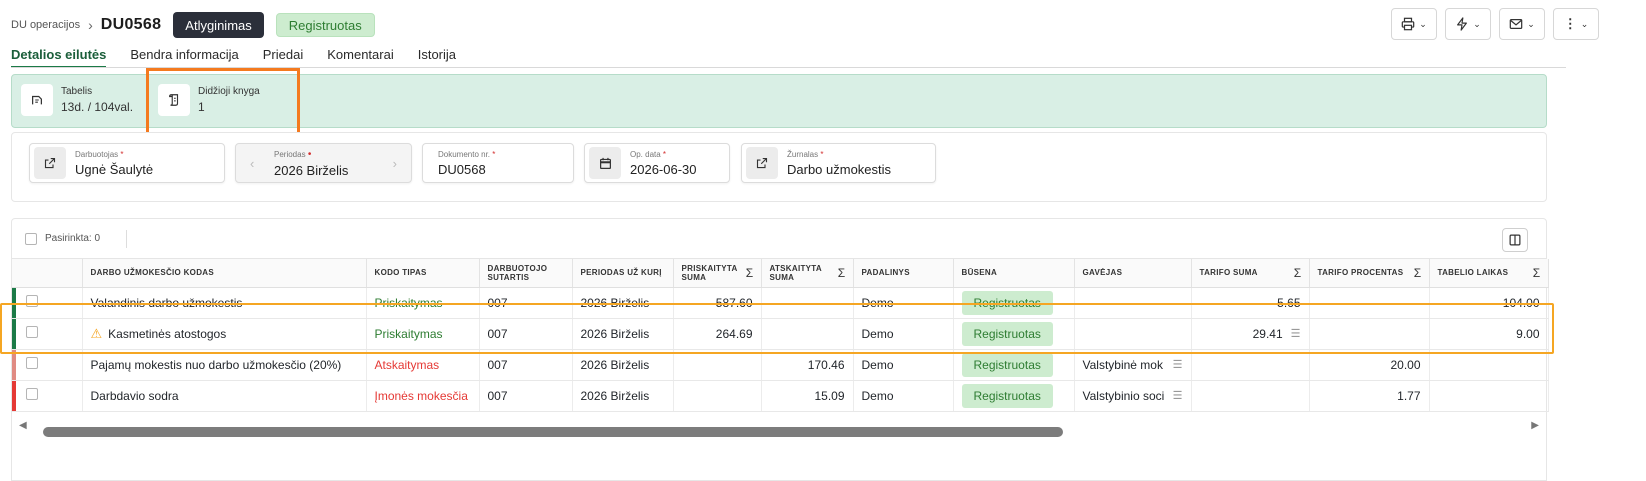 The width and height of the screenshot is (1646, 481). I want to click on scrollbar-track, so click(779, 430).